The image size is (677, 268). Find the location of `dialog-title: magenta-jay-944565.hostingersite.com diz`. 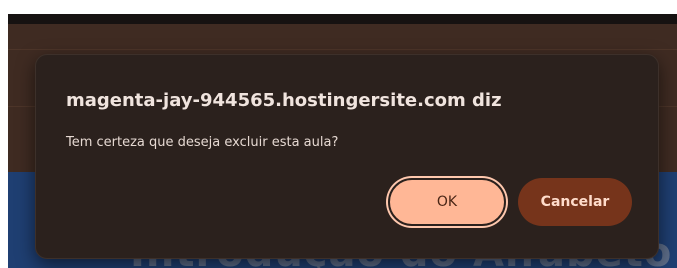

dialog-title: magenta-jay-944565.hostingersite.com diz is located at coordinates (284, 100).